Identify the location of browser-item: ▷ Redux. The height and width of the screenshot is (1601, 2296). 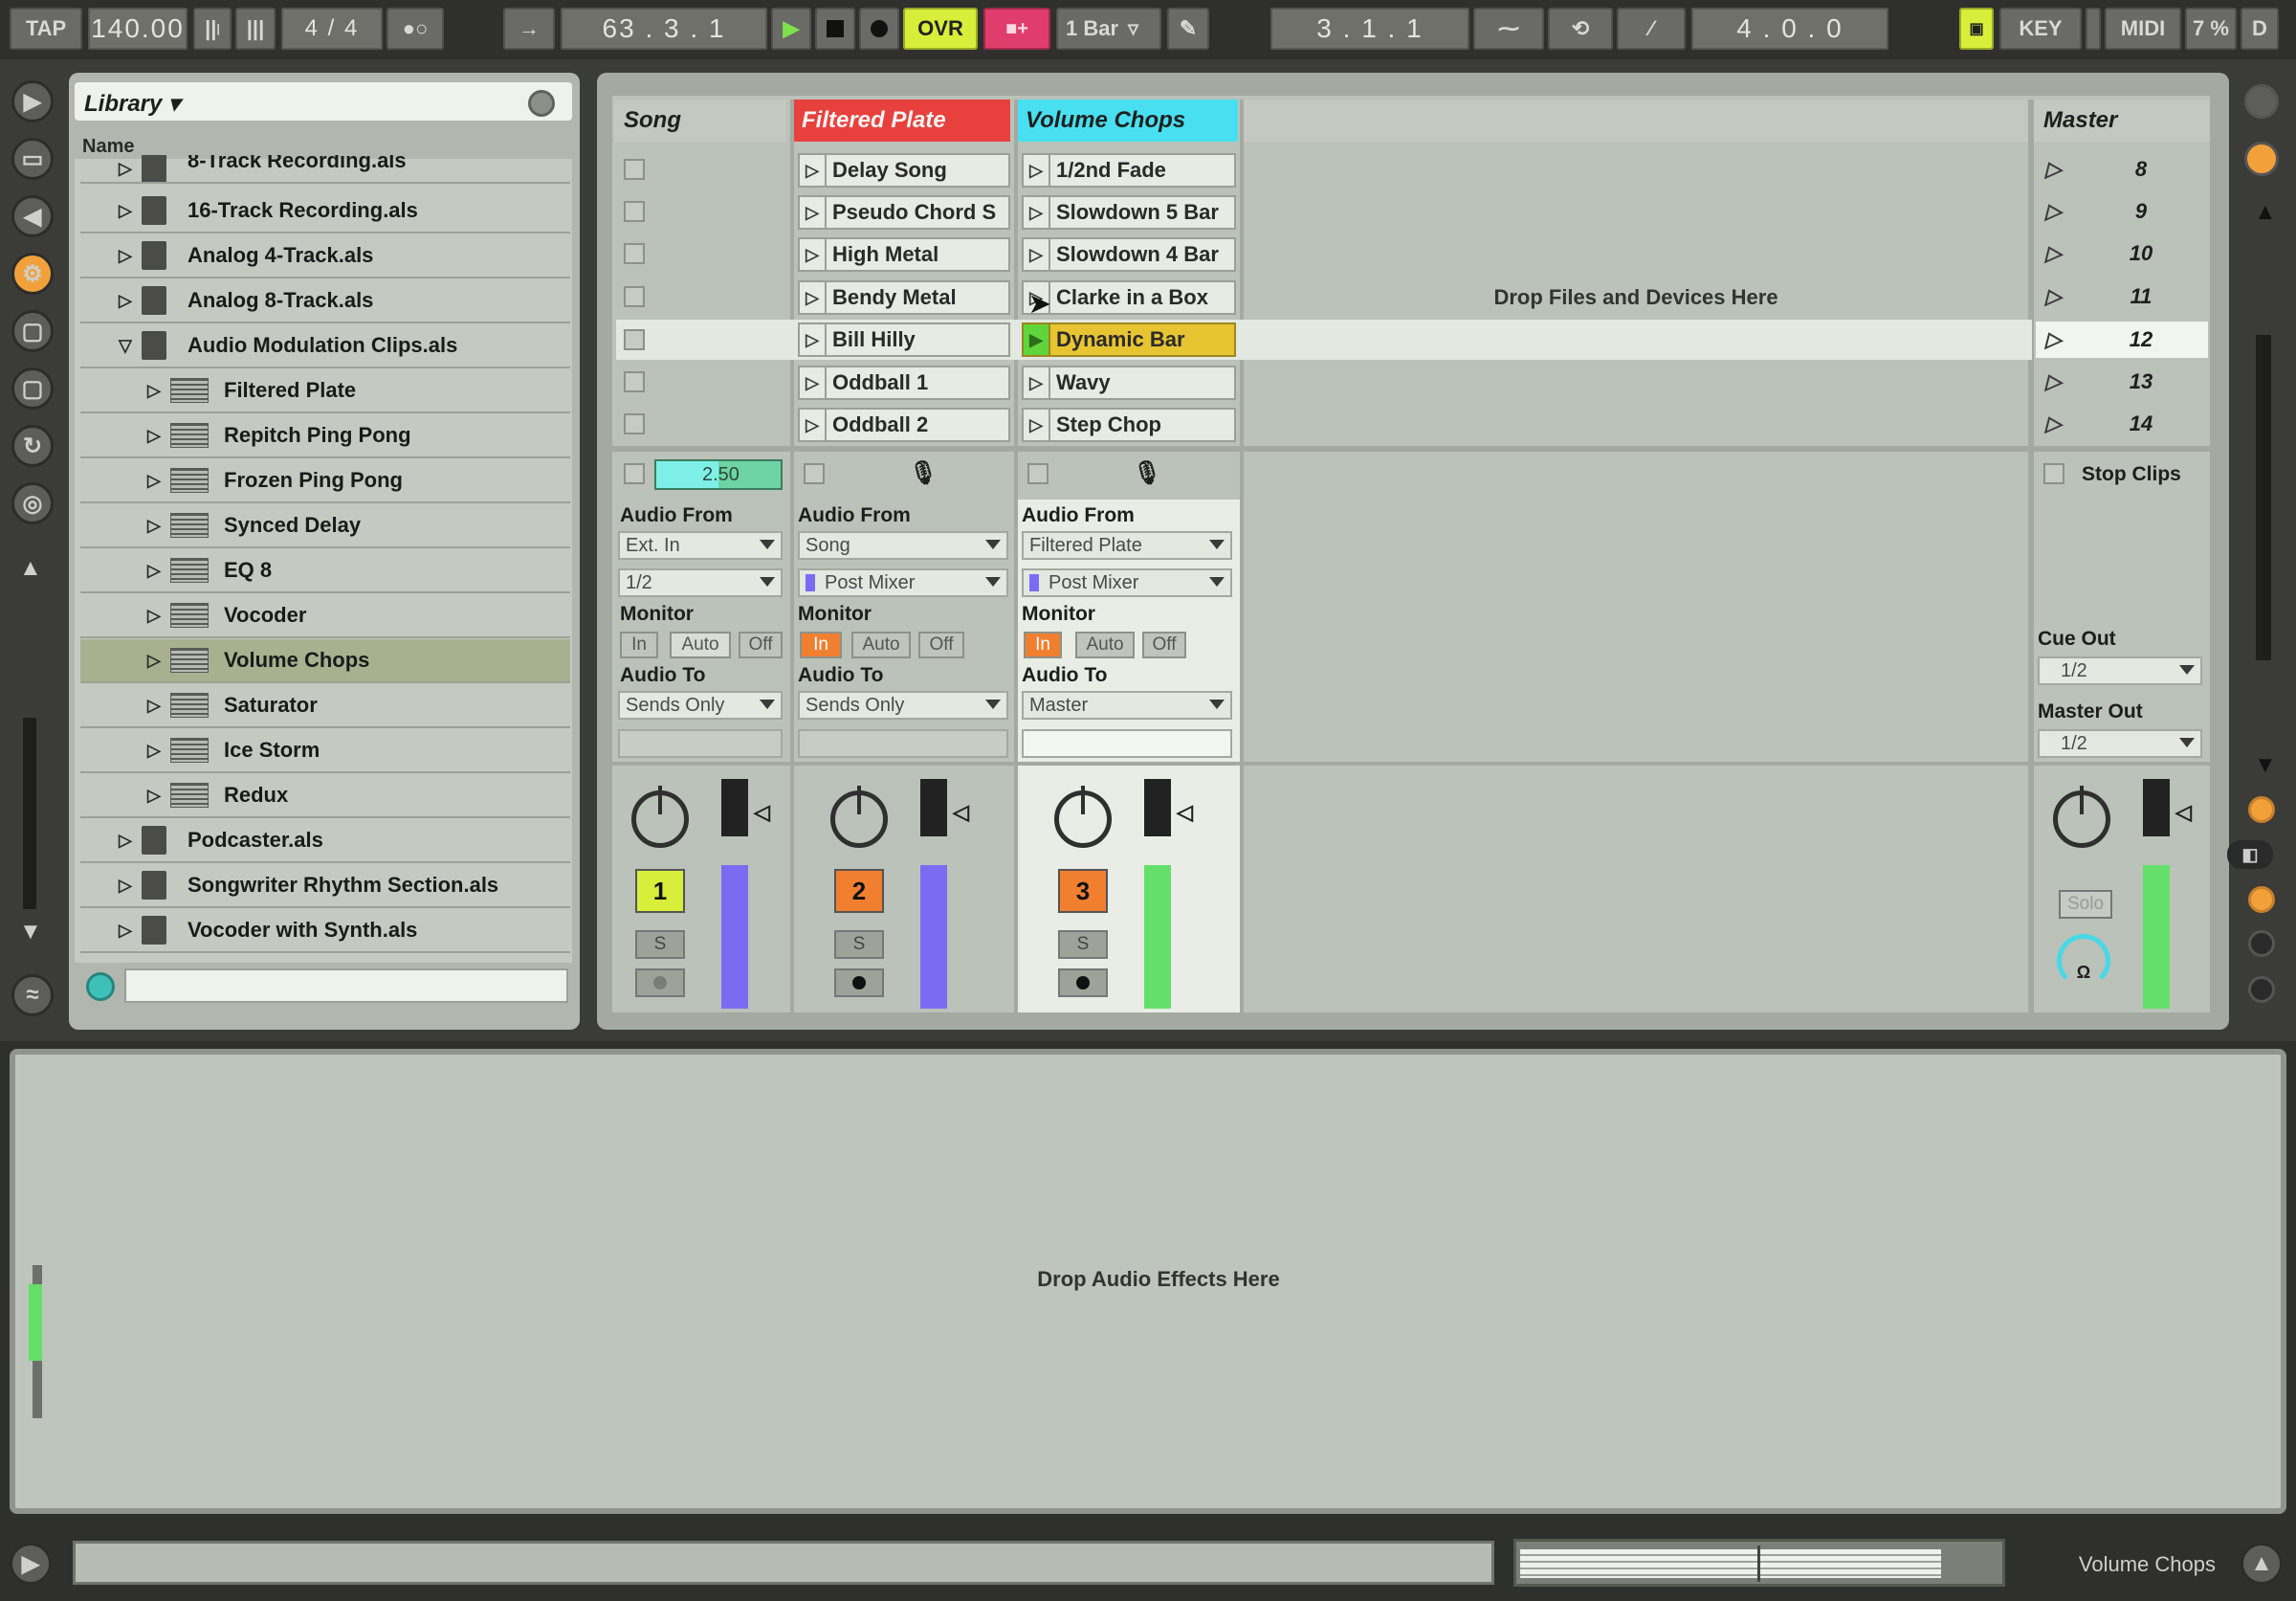
(325, 796).